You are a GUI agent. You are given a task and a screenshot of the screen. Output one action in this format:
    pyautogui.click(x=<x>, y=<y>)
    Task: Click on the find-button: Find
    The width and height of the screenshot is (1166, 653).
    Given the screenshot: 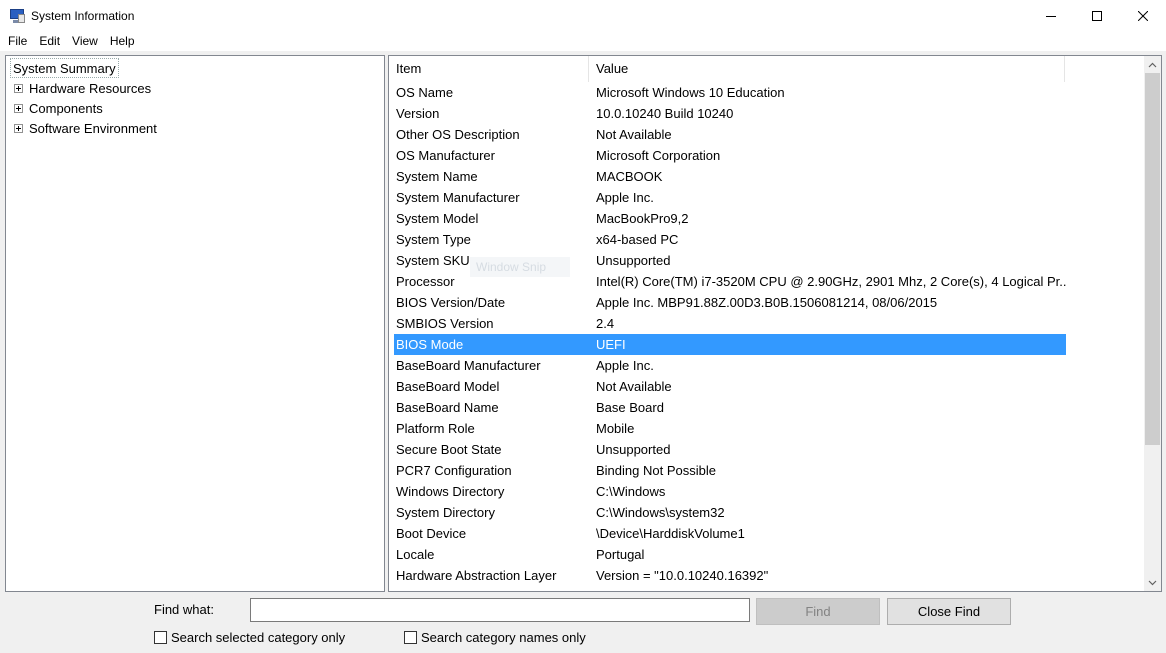 What is the action you would take?
    pyautogui.click(x=818, y=611)
    